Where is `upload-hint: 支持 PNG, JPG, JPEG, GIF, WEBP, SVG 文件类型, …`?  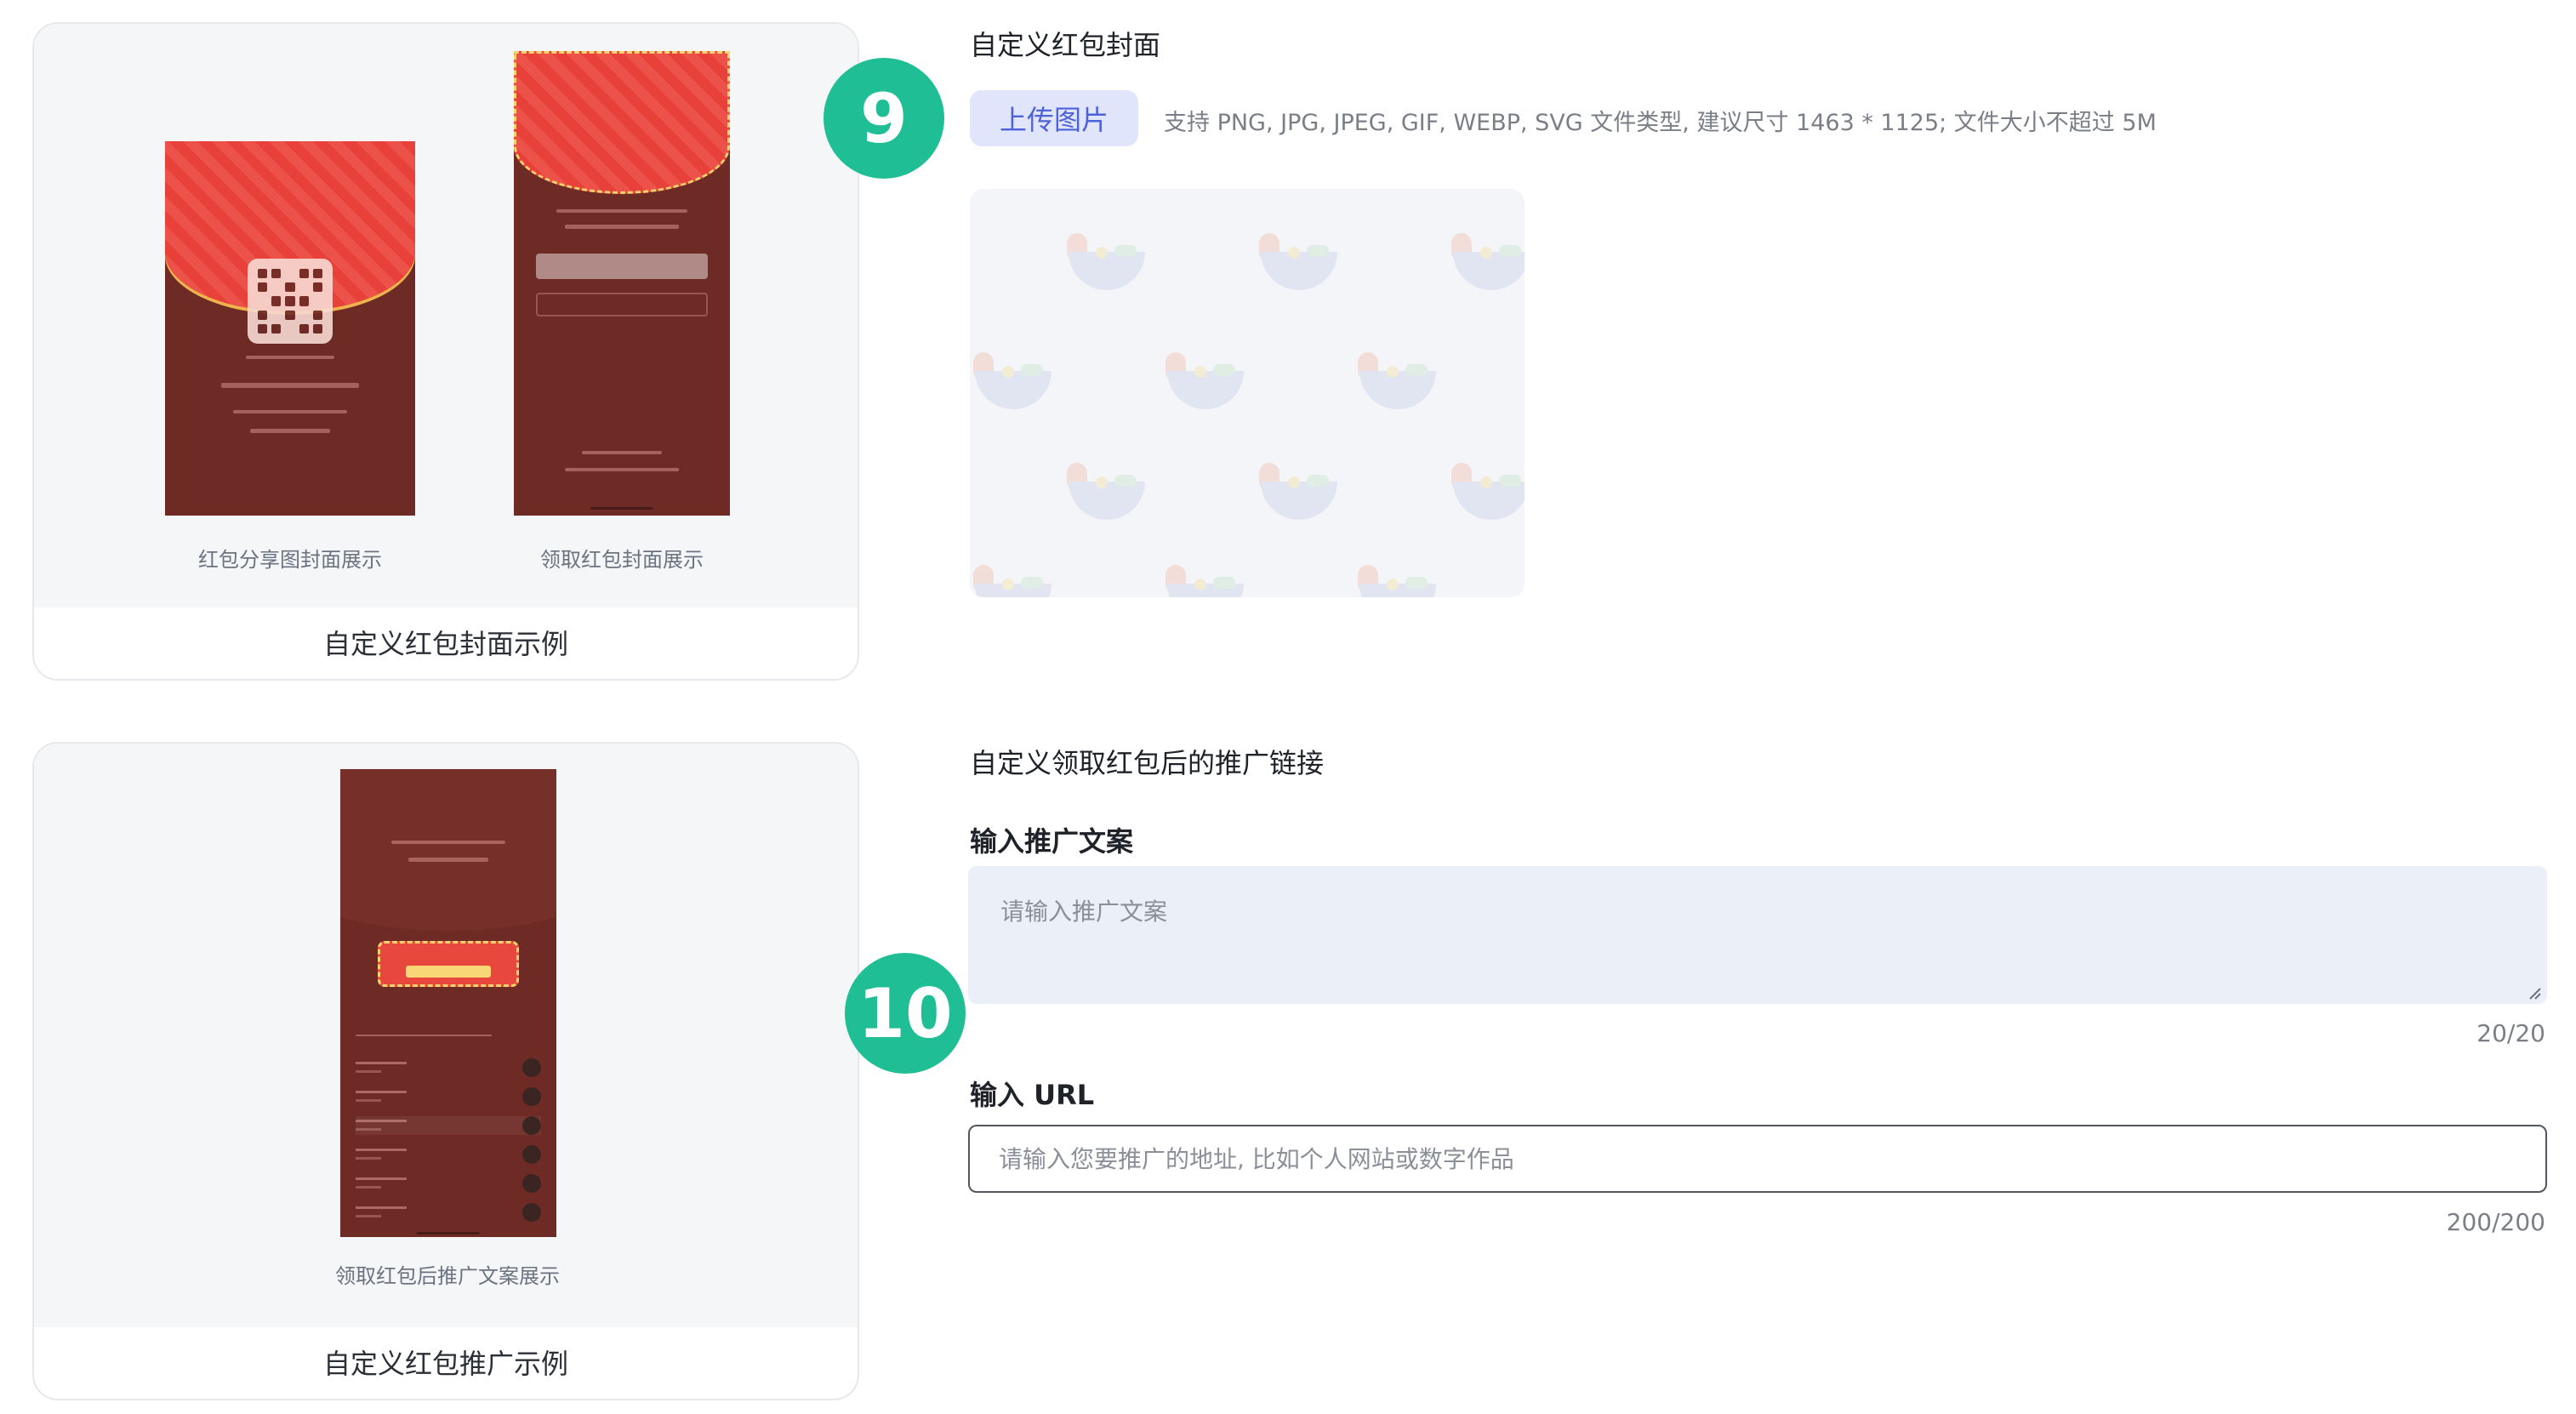
upload-hint: 支持 PNG, JPG, JPEG, GIF, WEBP, SVG 文件类型, … is located at coordinates (1660, 123).